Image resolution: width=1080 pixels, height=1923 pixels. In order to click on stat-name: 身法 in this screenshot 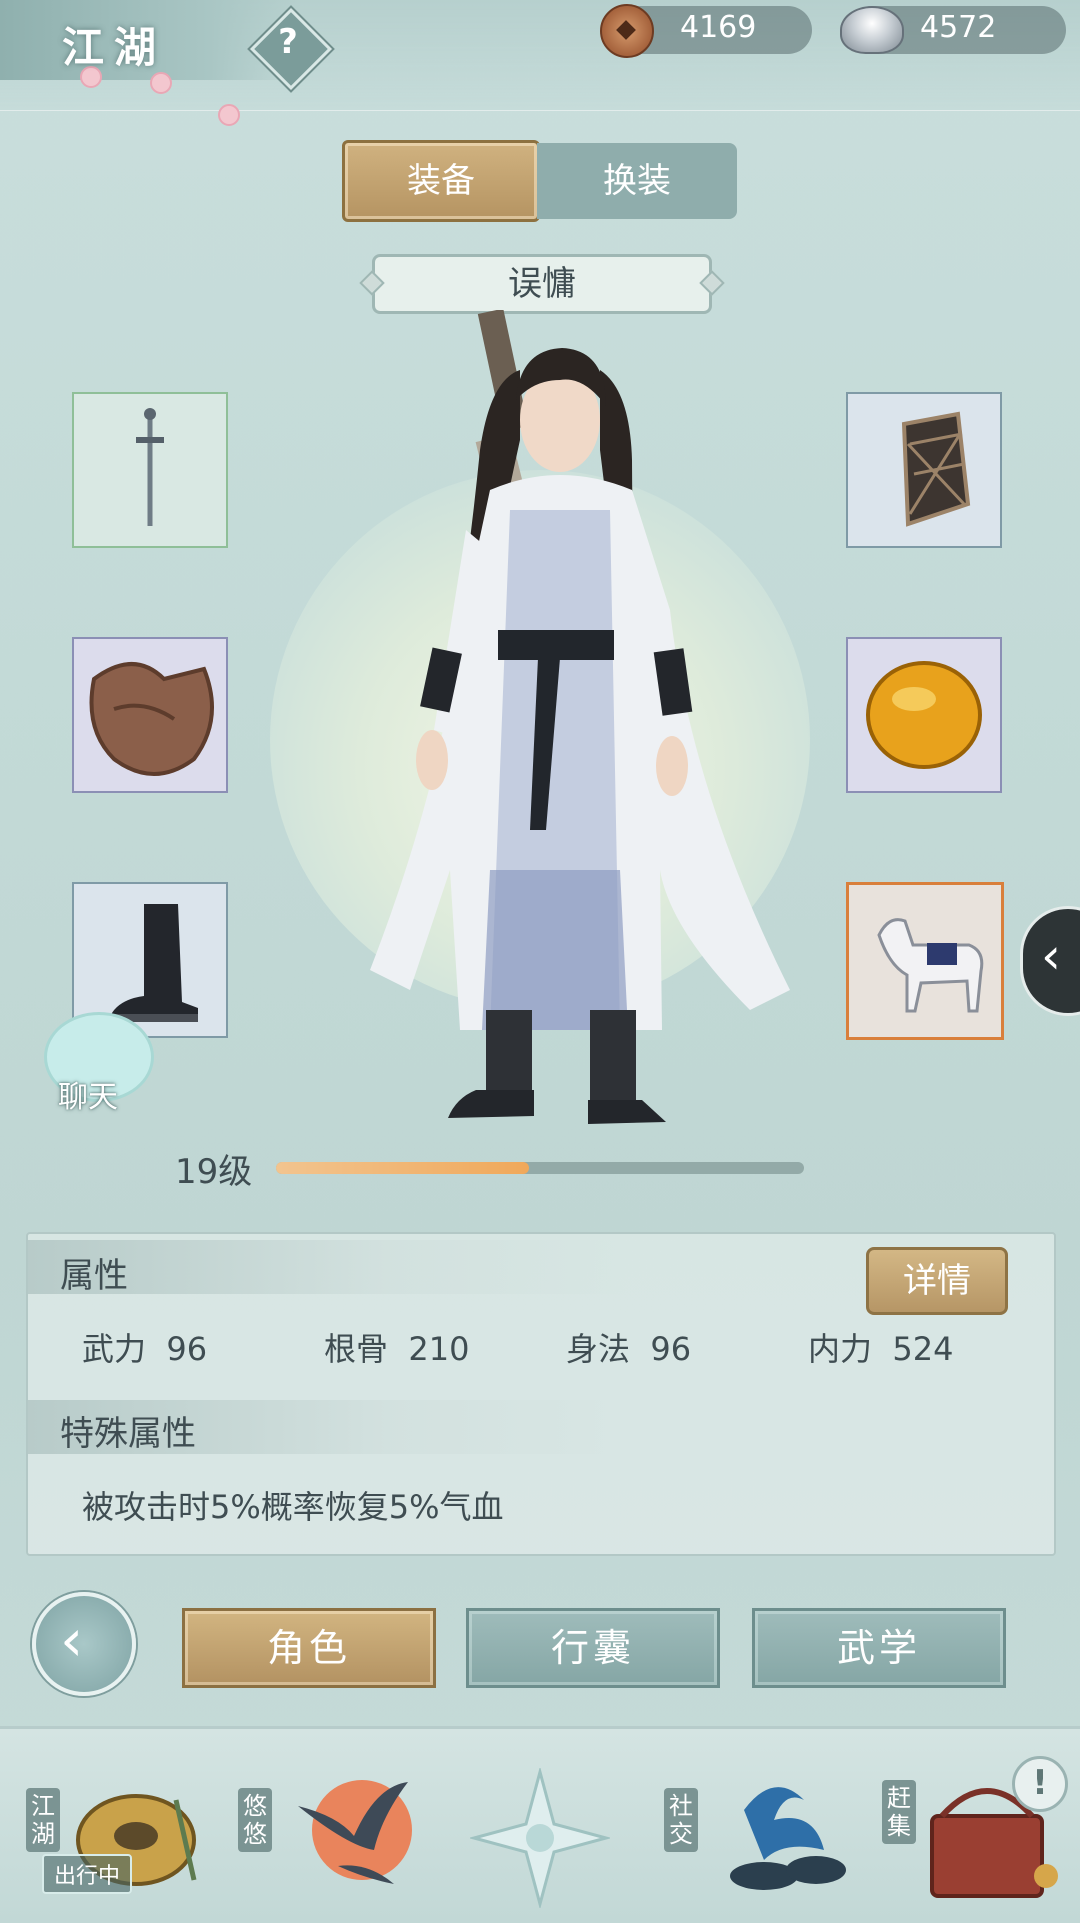, I will do `click(598, 1349)`.